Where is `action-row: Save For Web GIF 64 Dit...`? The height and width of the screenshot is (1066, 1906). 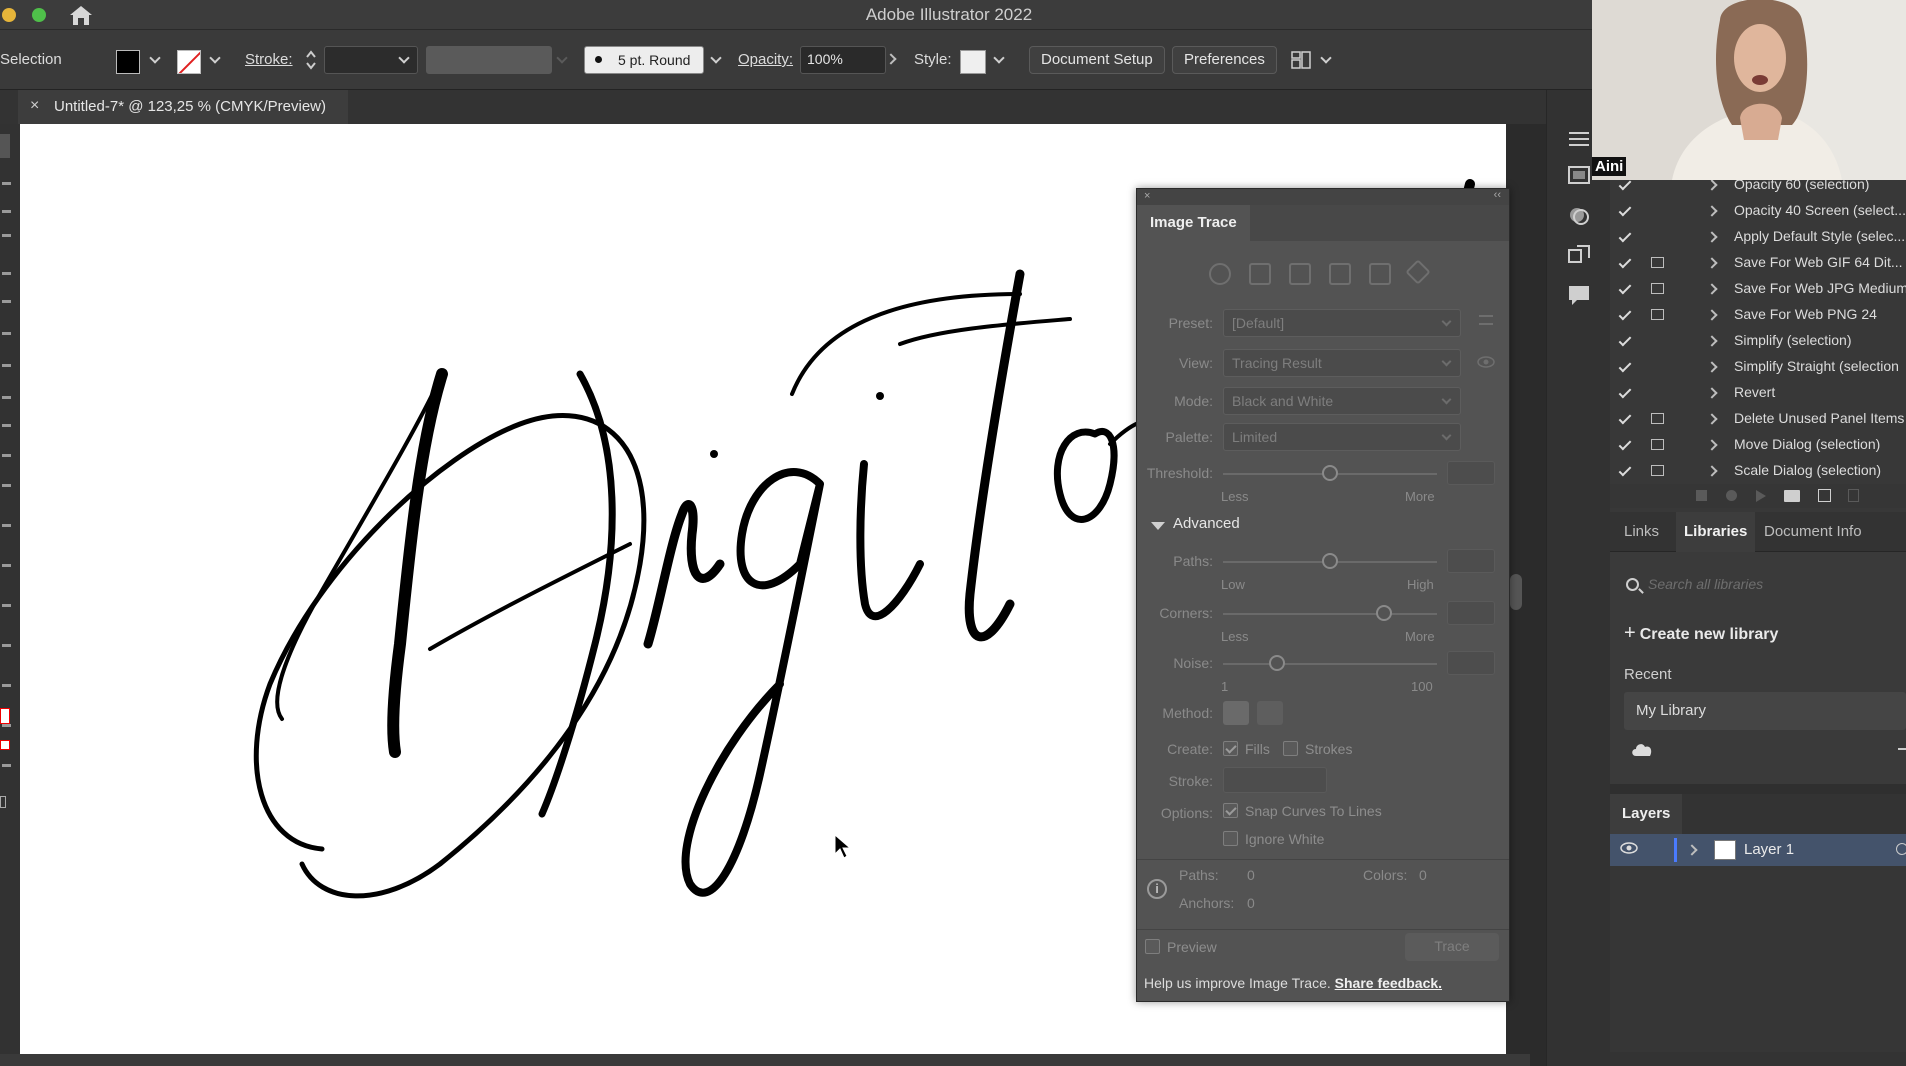
action-row: Save For Web GIF 64 Dit... is located at coordinates (1758, 263).